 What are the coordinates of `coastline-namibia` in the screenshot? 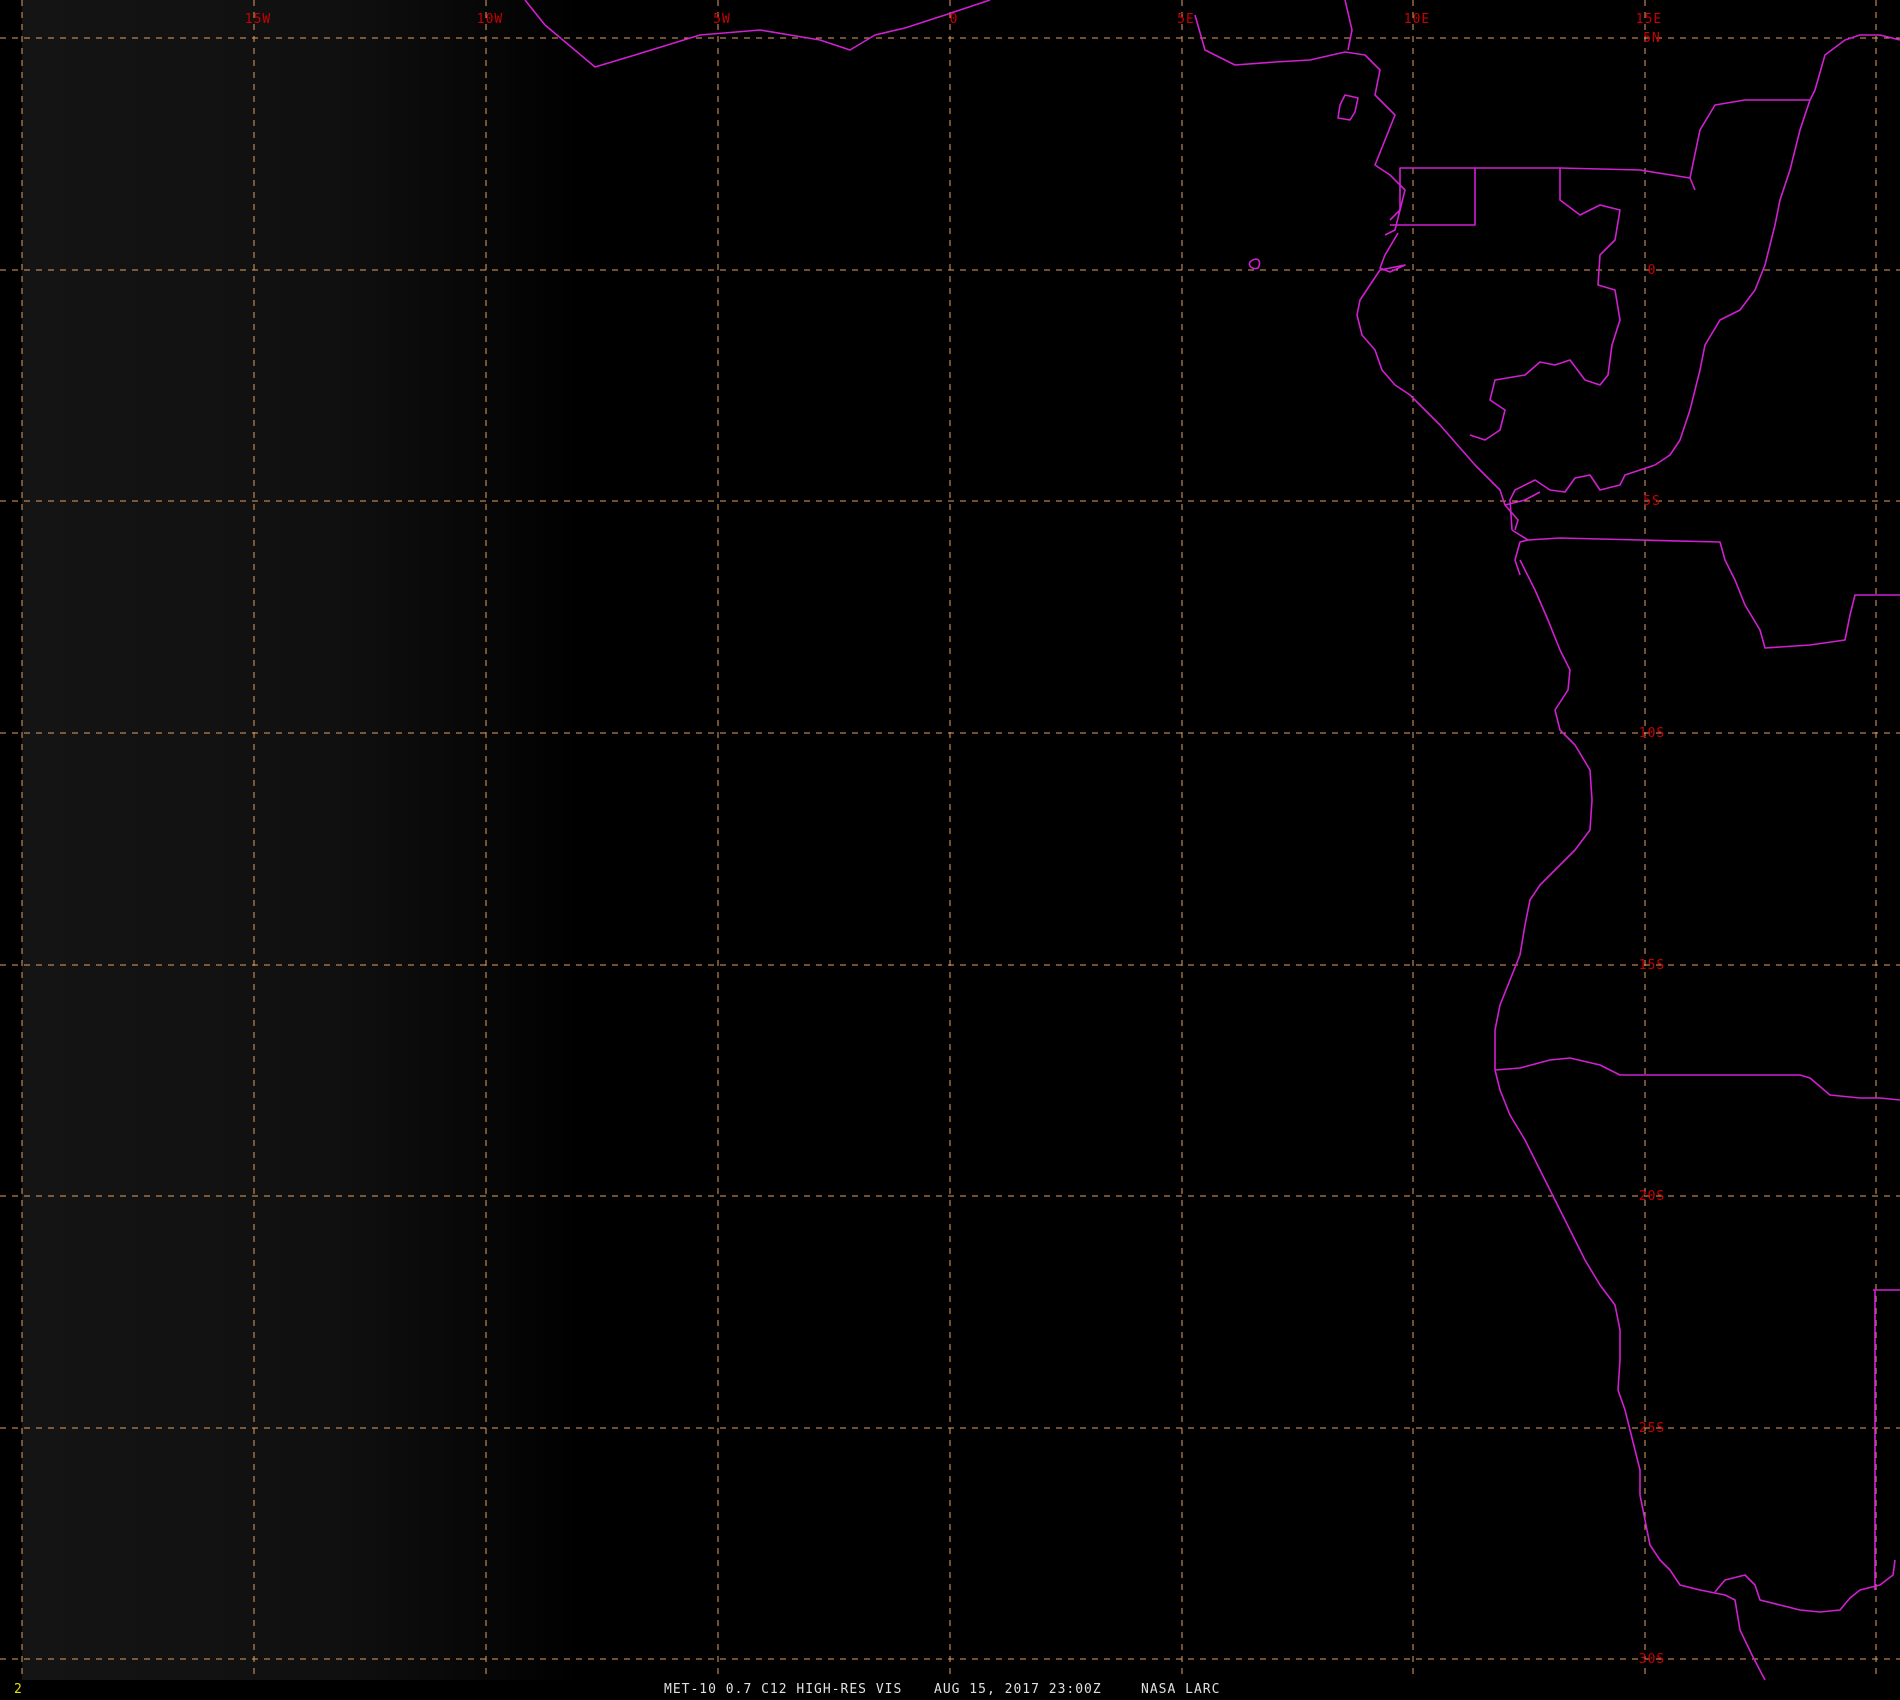 It's located at (1567, 1282).